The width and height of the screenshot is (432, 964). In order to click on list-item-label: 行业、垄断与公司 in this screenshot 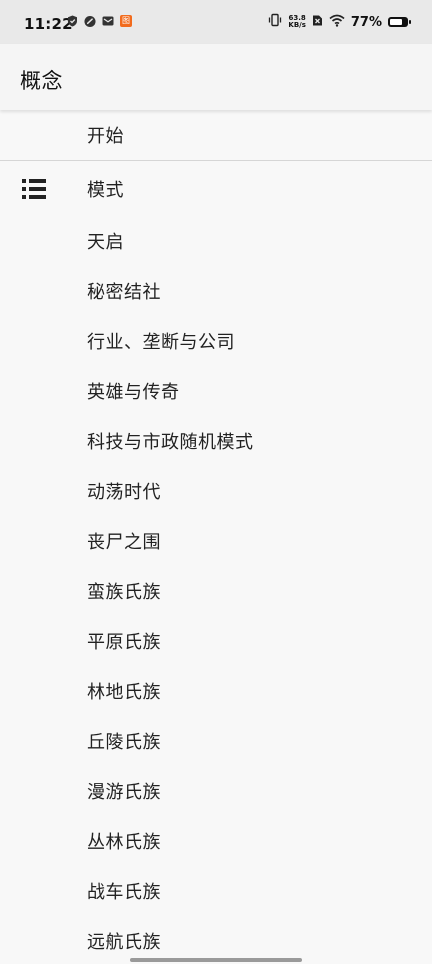, I will do `click(161, 342)`.